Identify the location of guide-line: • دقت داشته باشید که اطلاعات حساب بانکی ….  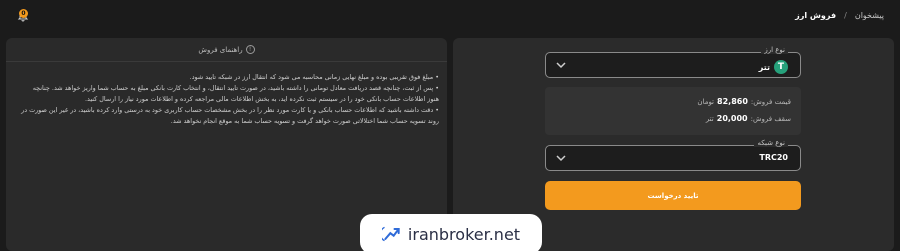
(230, 110).